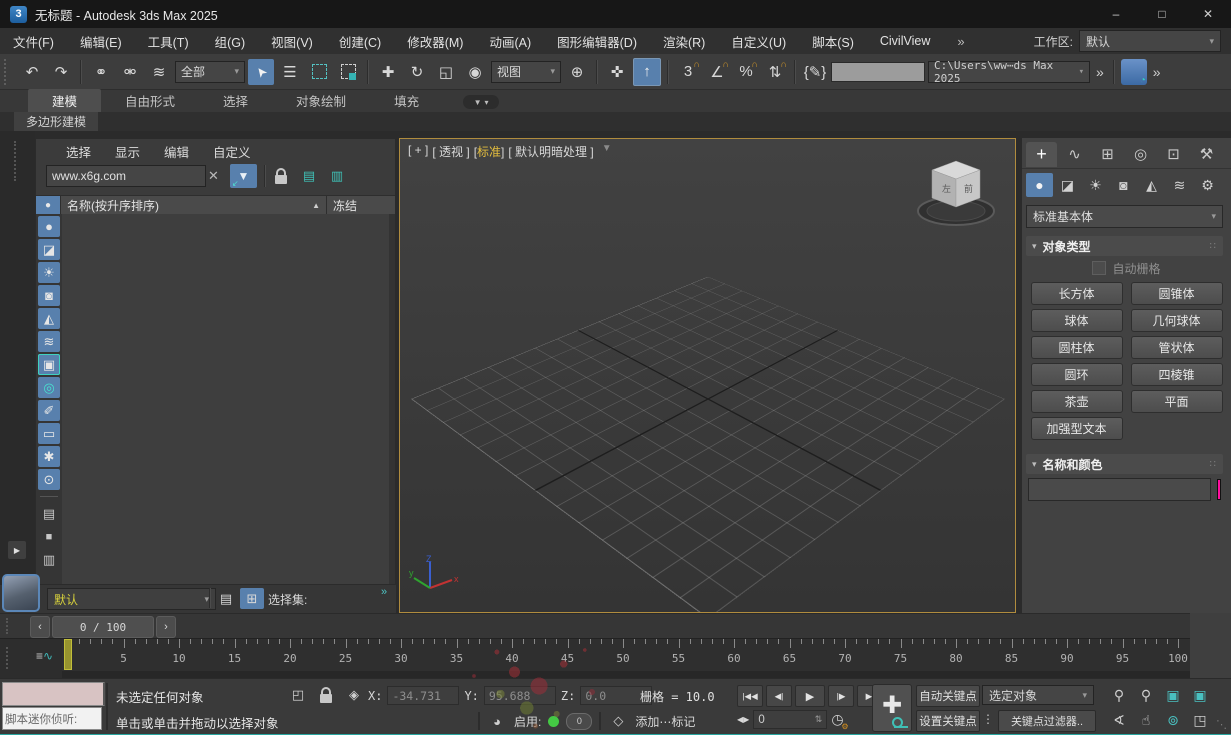 This screenshot has width=1231, height=735. I want to click on cat-geometry: ●, so click(1039, 185).